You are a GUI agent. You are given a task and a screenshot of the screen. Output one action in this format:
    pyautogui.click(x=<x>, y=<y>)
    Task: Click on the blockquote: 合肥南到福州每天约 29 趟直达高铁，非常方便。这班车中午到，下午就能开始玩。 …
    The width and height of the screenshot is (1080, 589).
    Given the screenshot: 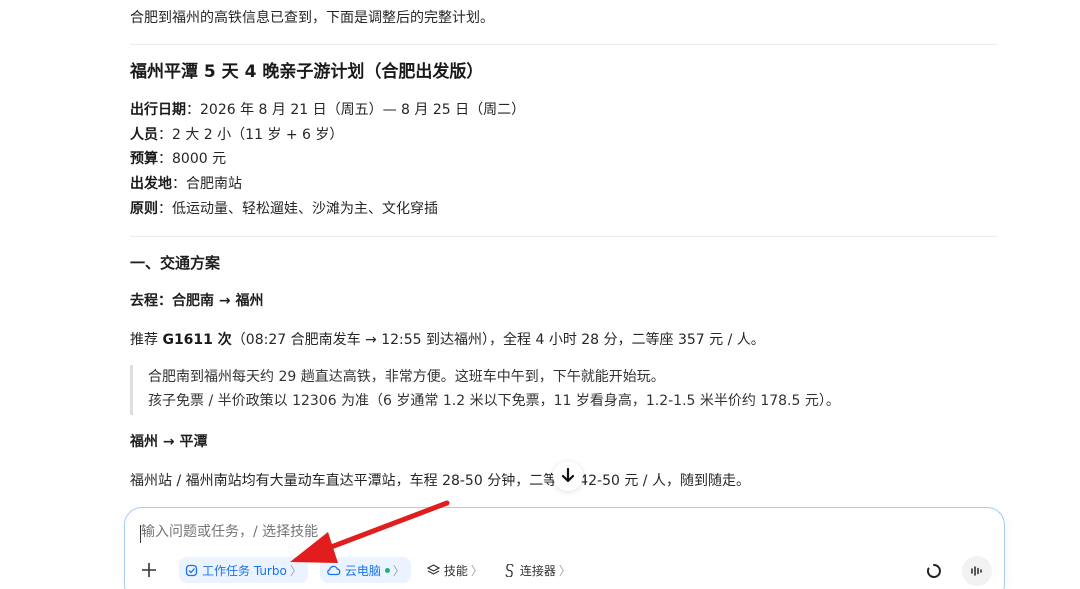 What is the action you would take?
    pyautogui.click(x=563, y=390)
    